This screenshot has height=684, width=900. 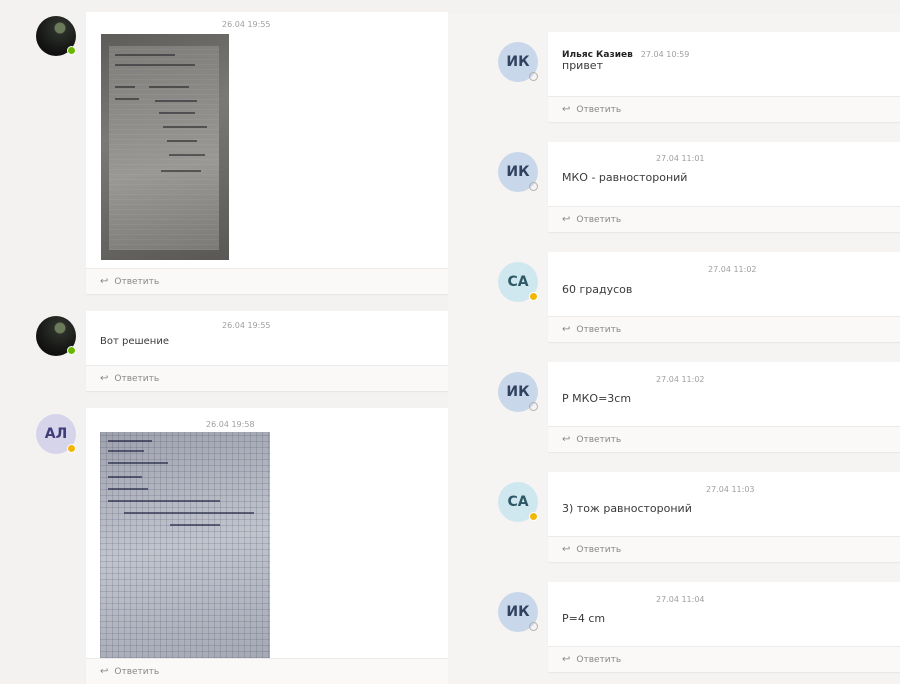 I want to click on message-text: привет, so click(x=582, y=65).